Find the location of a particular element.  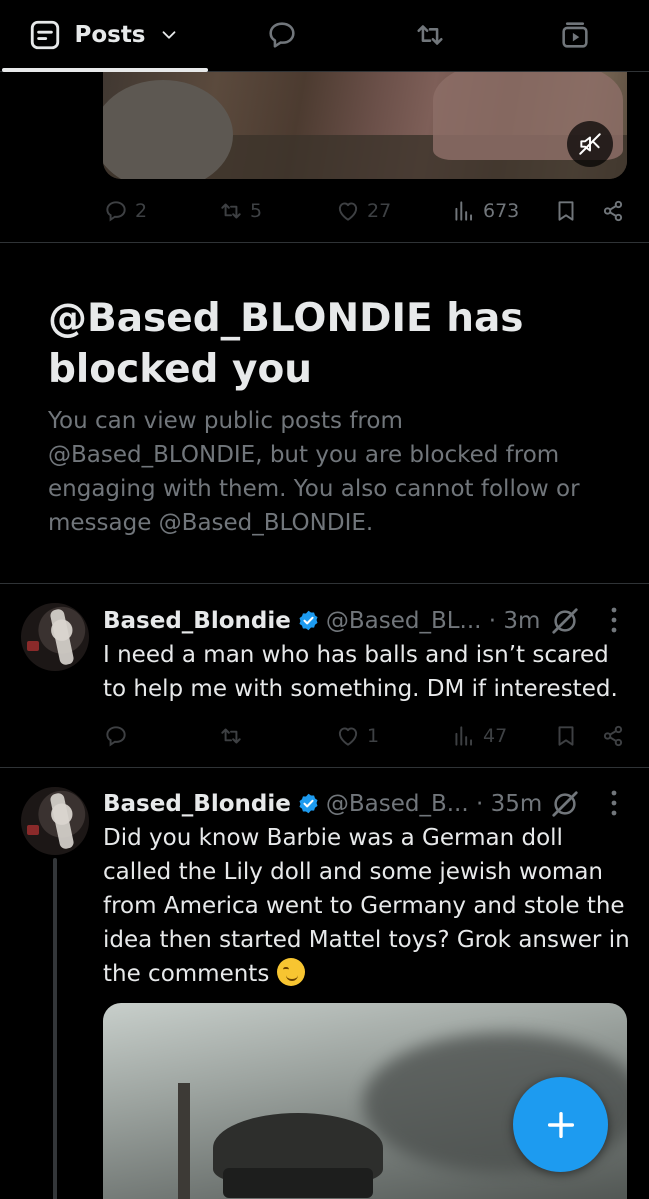

tab-replies is located at coordinates (282, 35).